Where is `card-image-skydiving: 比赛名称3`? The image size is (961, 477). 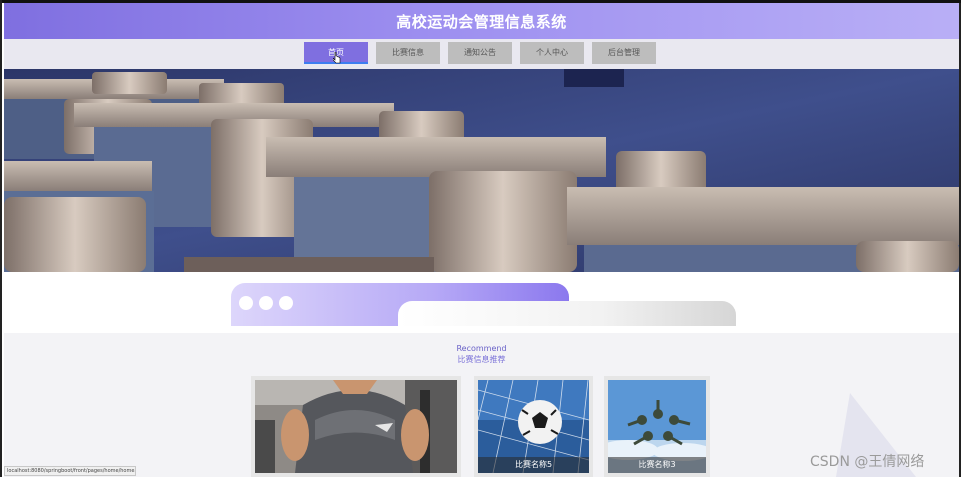
card-image-skydiving: 比赛名称3 is located at coordinates (657, 426).